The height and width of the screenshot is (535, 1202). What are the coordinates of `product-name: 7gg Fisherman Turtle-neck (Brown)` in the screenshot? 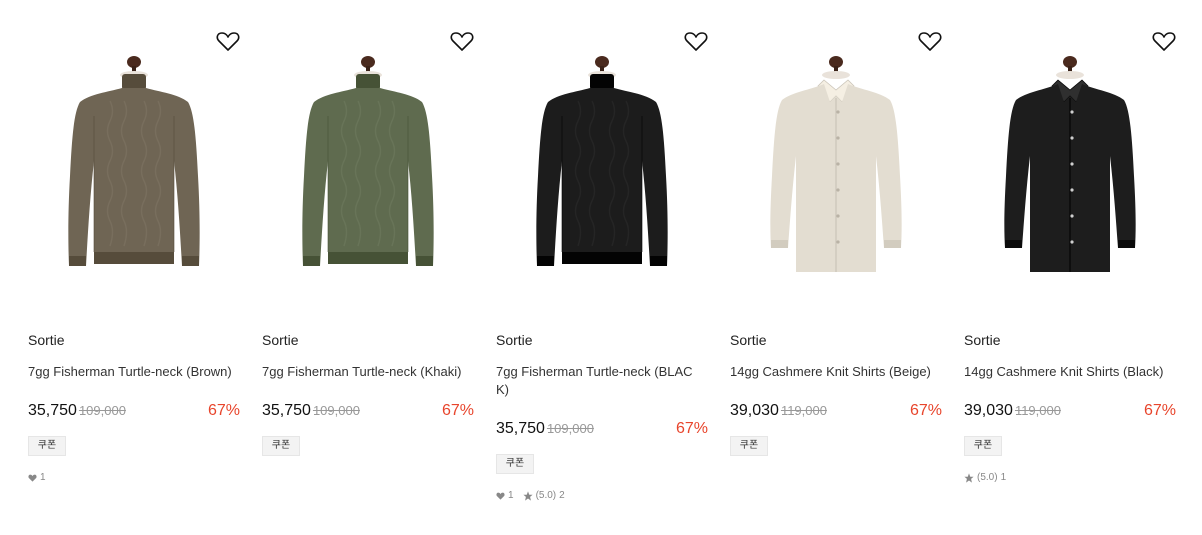 It's located at (134, 372).